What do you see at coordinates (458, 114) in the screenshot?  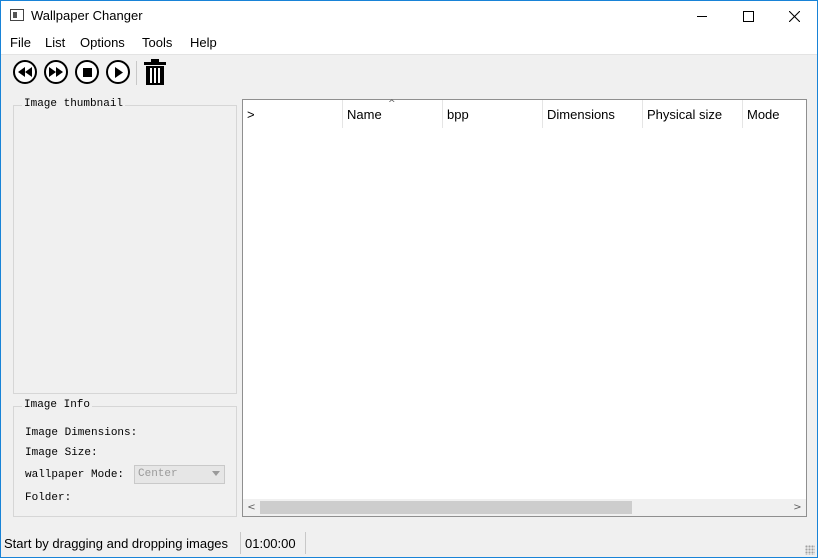 I see `column-label: bpp` at bounding box center [458, 114].